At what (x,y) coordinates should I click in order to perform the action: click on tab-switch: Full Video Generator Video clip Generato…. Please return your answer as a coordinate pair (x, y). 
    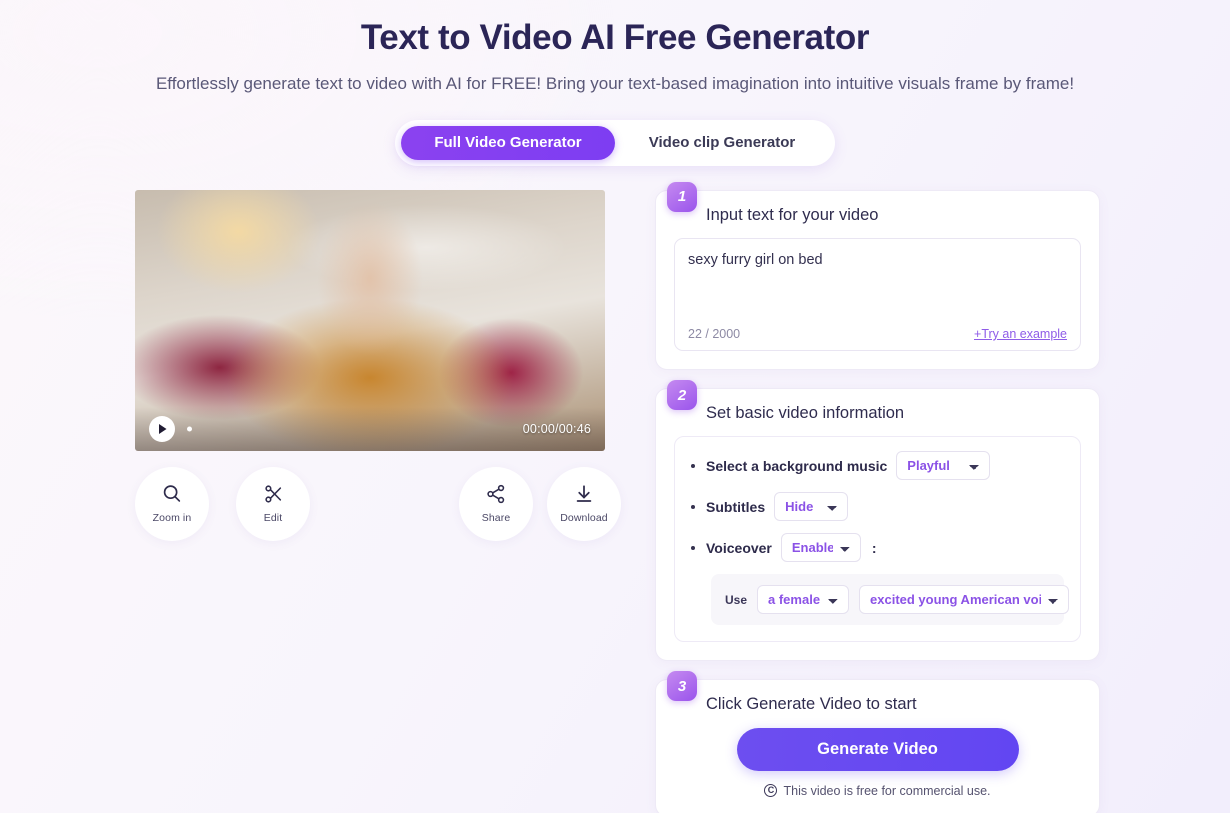
    Looking at the image, I should click on (615, 142).